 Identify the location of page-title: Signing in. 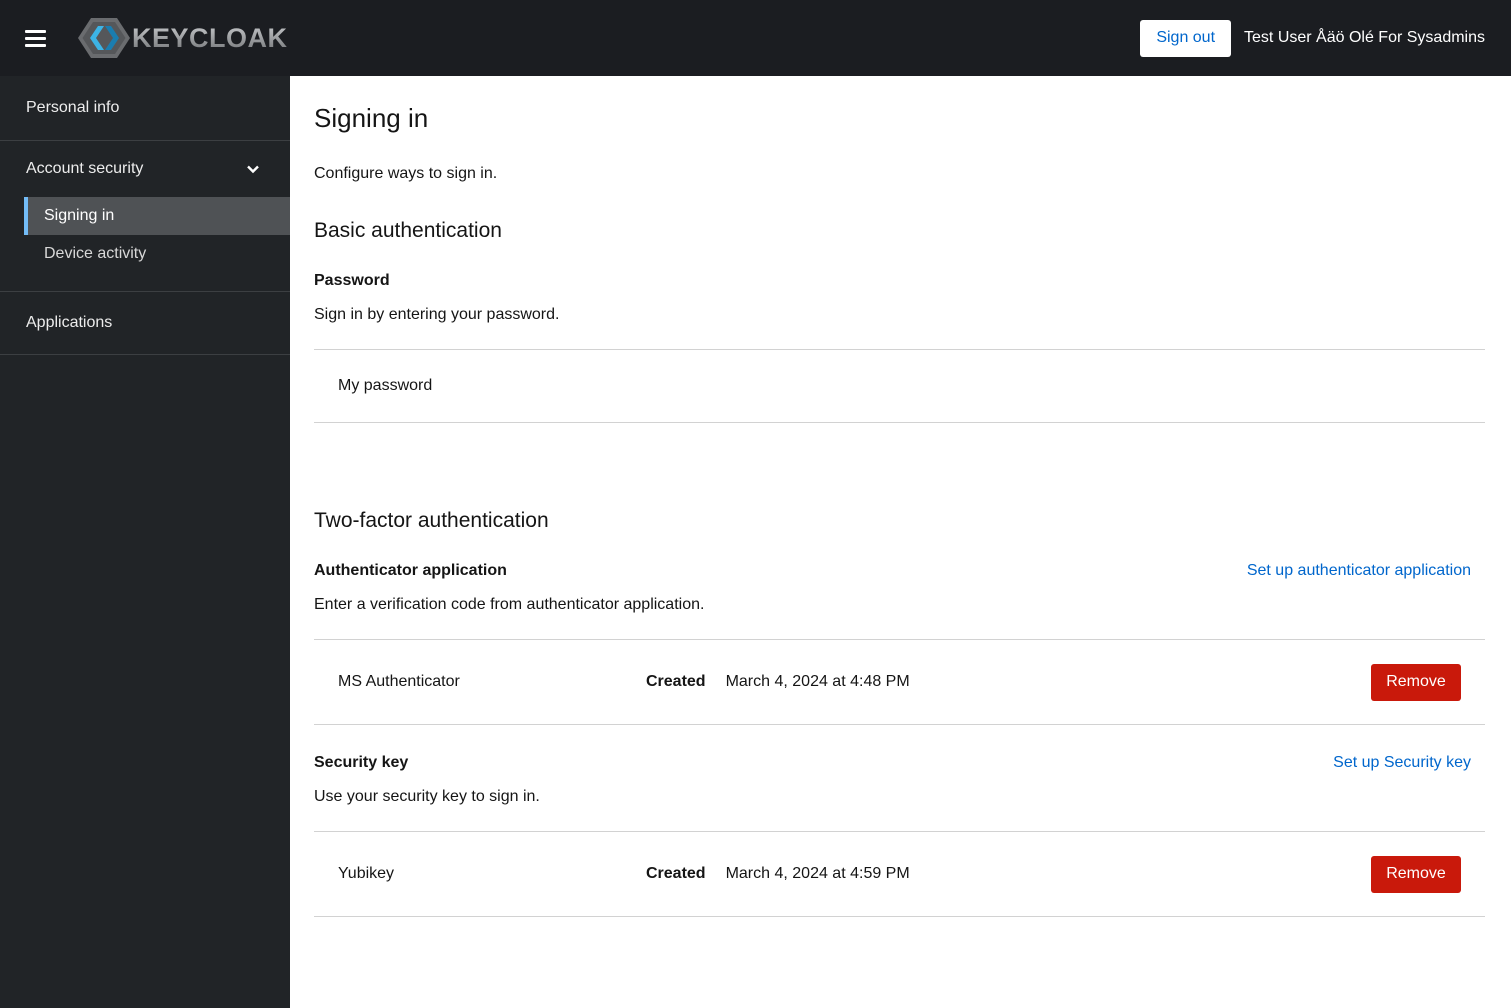
(371, 118).